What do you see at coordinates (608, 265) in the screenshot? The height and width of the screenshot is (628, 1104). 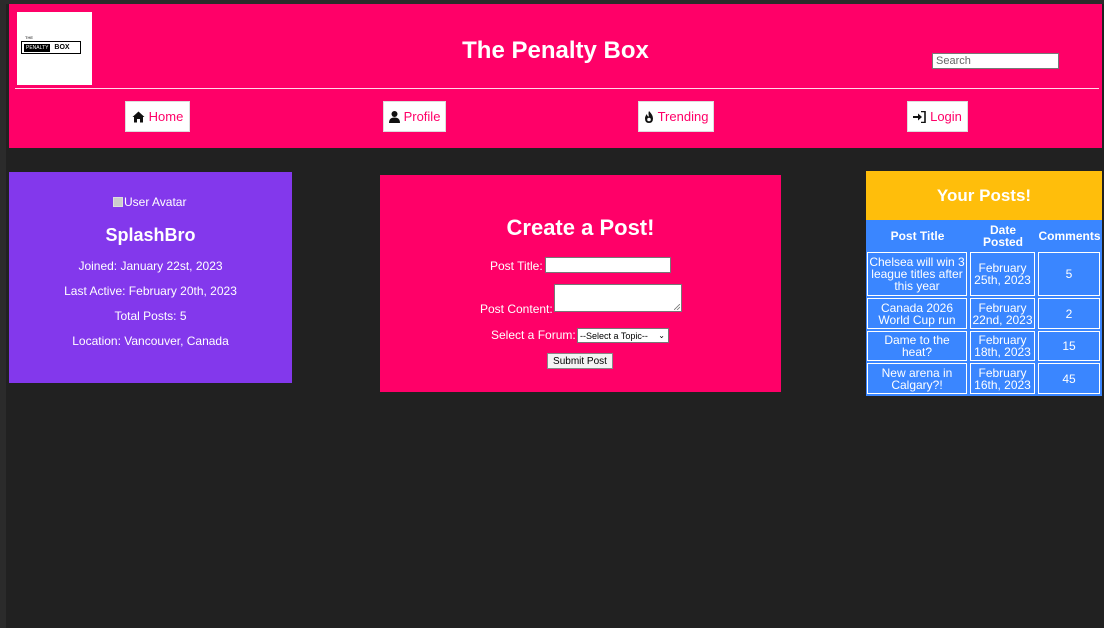 I see `post-title-input` at bounding box center [608, 265].